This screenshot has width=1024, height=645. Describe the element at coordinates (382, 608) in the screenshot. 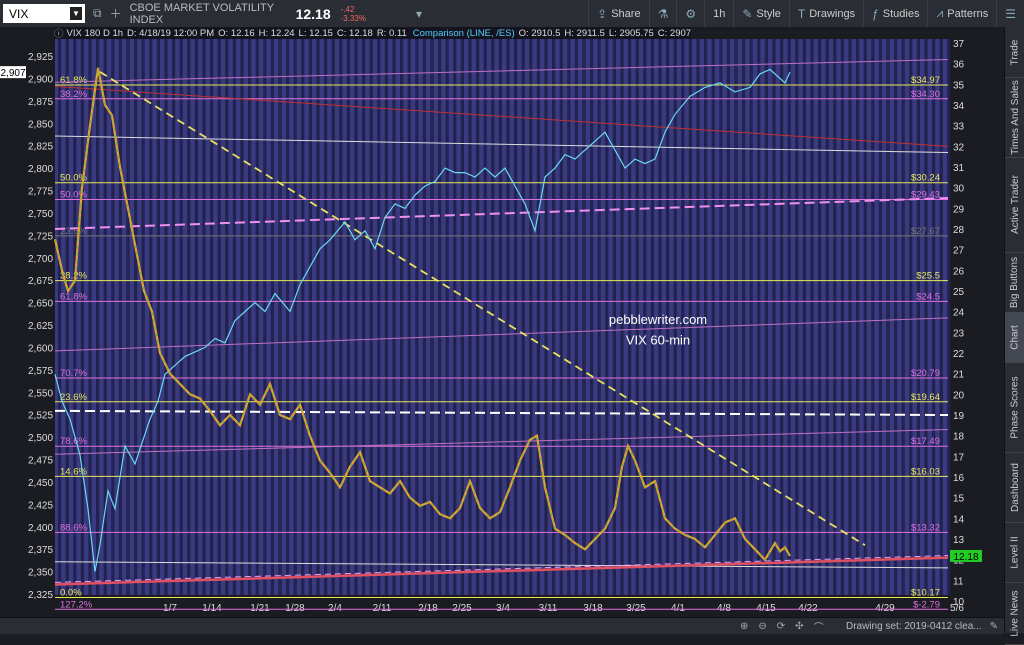

I see `x-axis-label: 2/11` at that location.